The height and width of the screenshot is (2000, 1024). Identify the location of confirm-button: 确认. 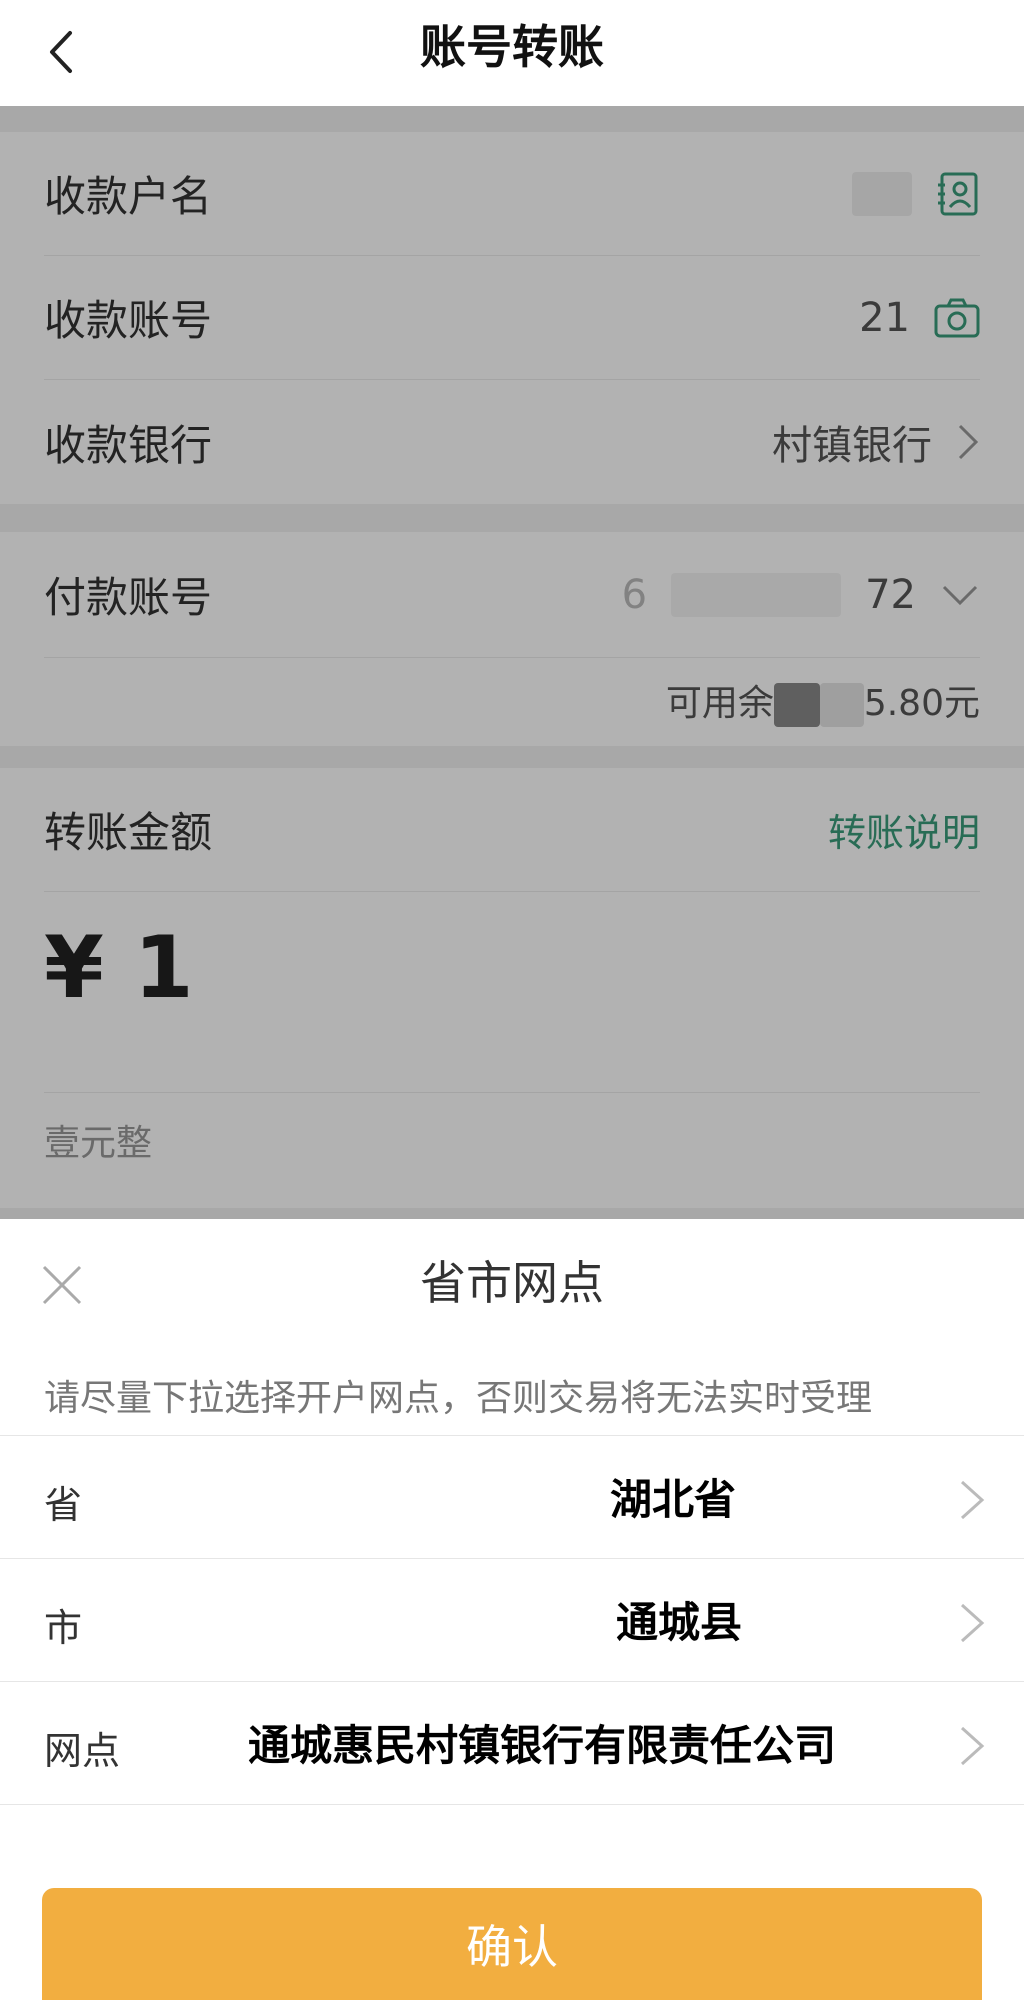
(512, 1944).